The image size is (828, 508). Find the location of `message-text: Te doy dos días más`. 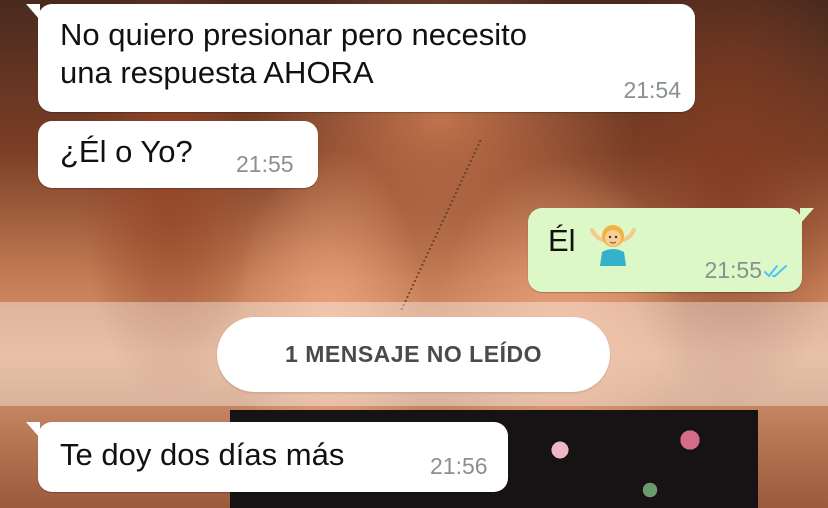

message-text: Te doy dos días más is located at coordinates (202, 454).